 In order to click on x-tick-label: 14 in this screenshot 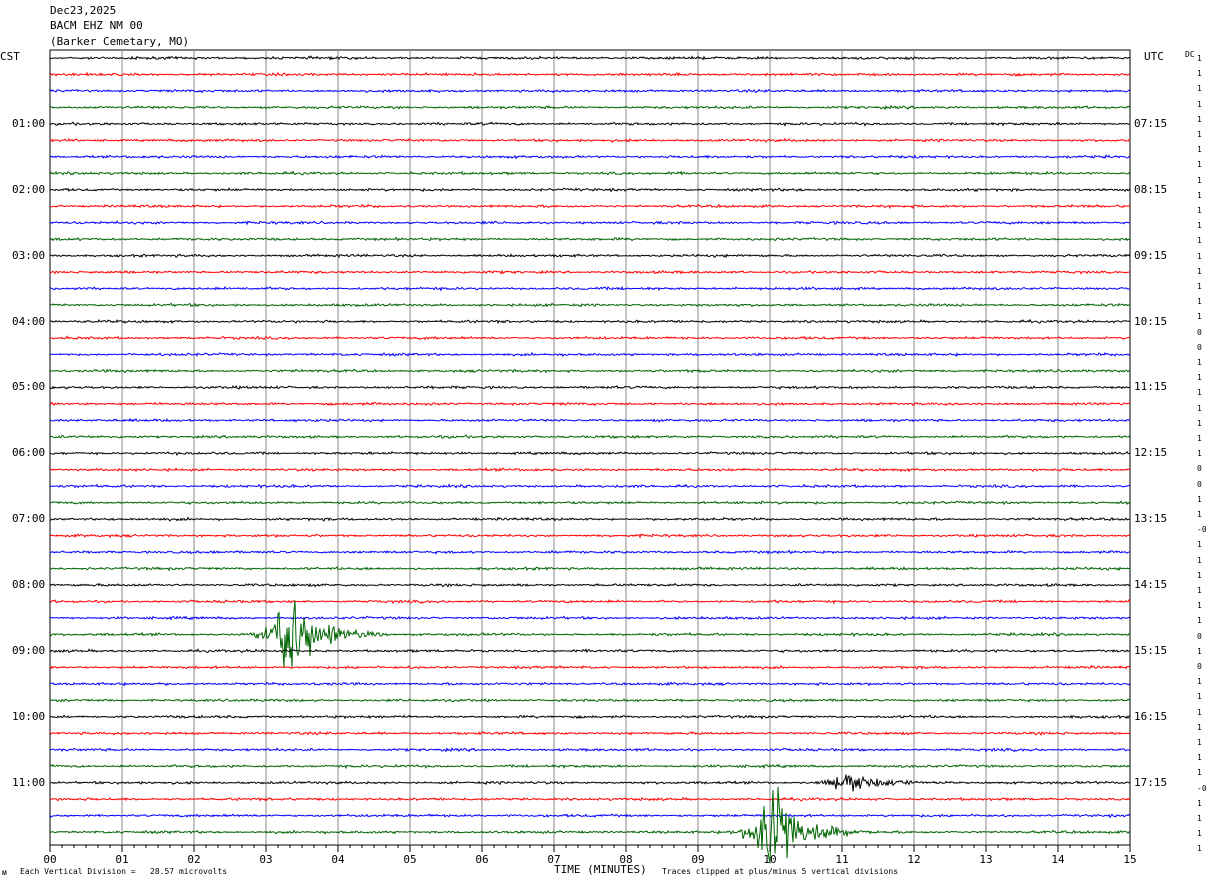, I will do `click(1058, 859)`.